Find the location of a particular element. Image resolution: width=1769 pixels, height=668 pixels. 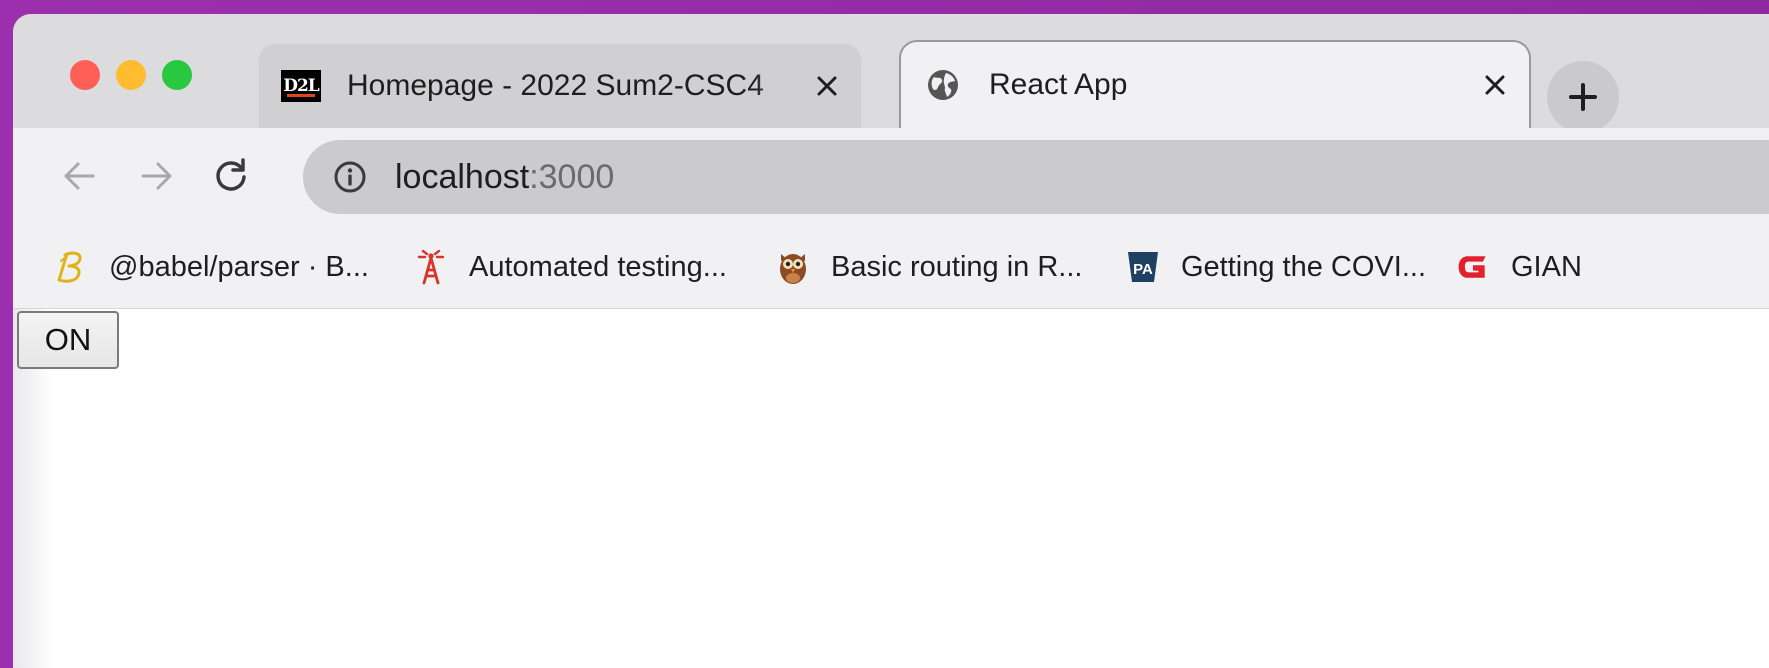

reload-icon is located at coordinates (231, 174).